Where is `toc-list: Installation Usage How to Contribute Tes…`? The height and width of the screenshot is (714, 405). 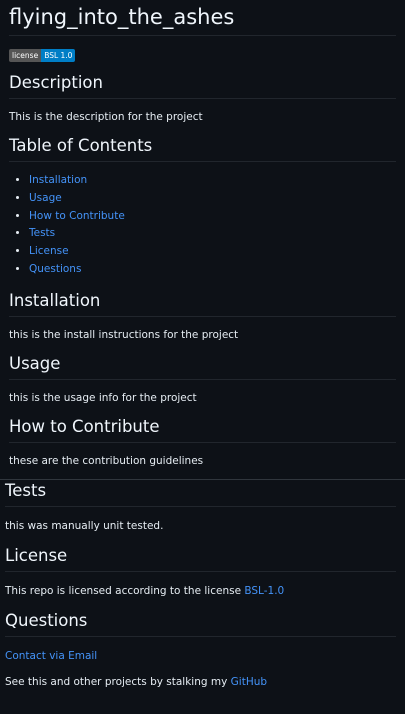
toc-list: Installation Usage How to Contribute Tes… is located at coordinates (202, 225).